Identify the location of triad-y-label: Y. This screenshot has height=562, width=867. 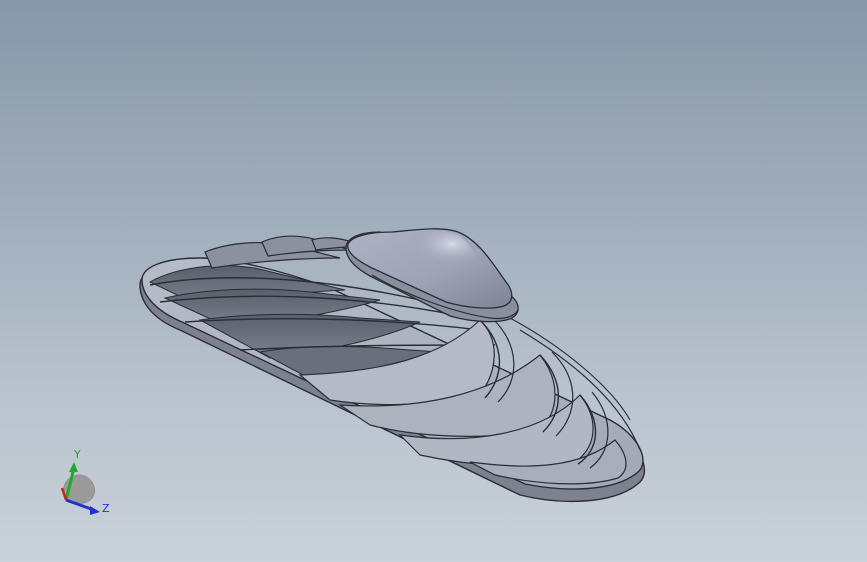
(77, 454).